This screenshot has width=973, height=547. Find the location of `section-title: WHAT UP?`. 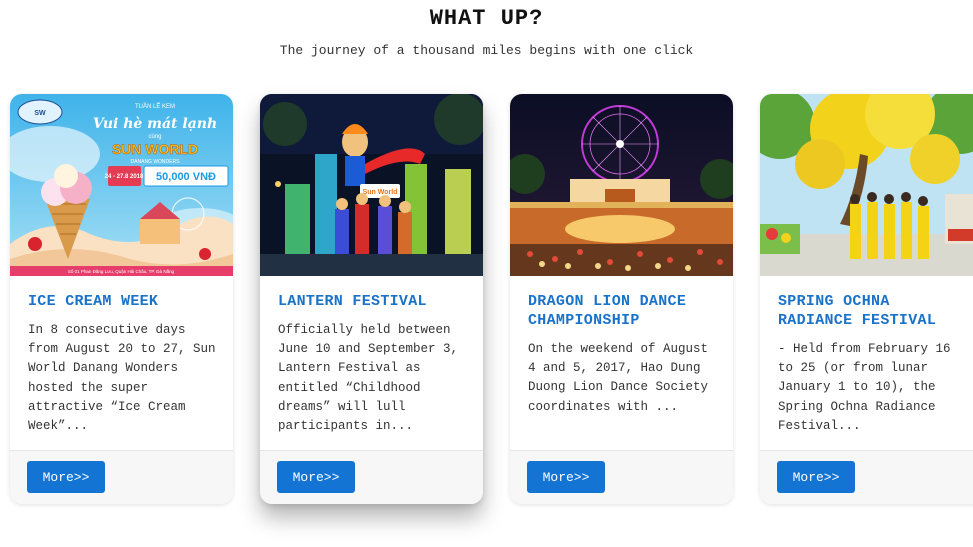

section-title: WHAT UP? is located at coordinates (486, 18).